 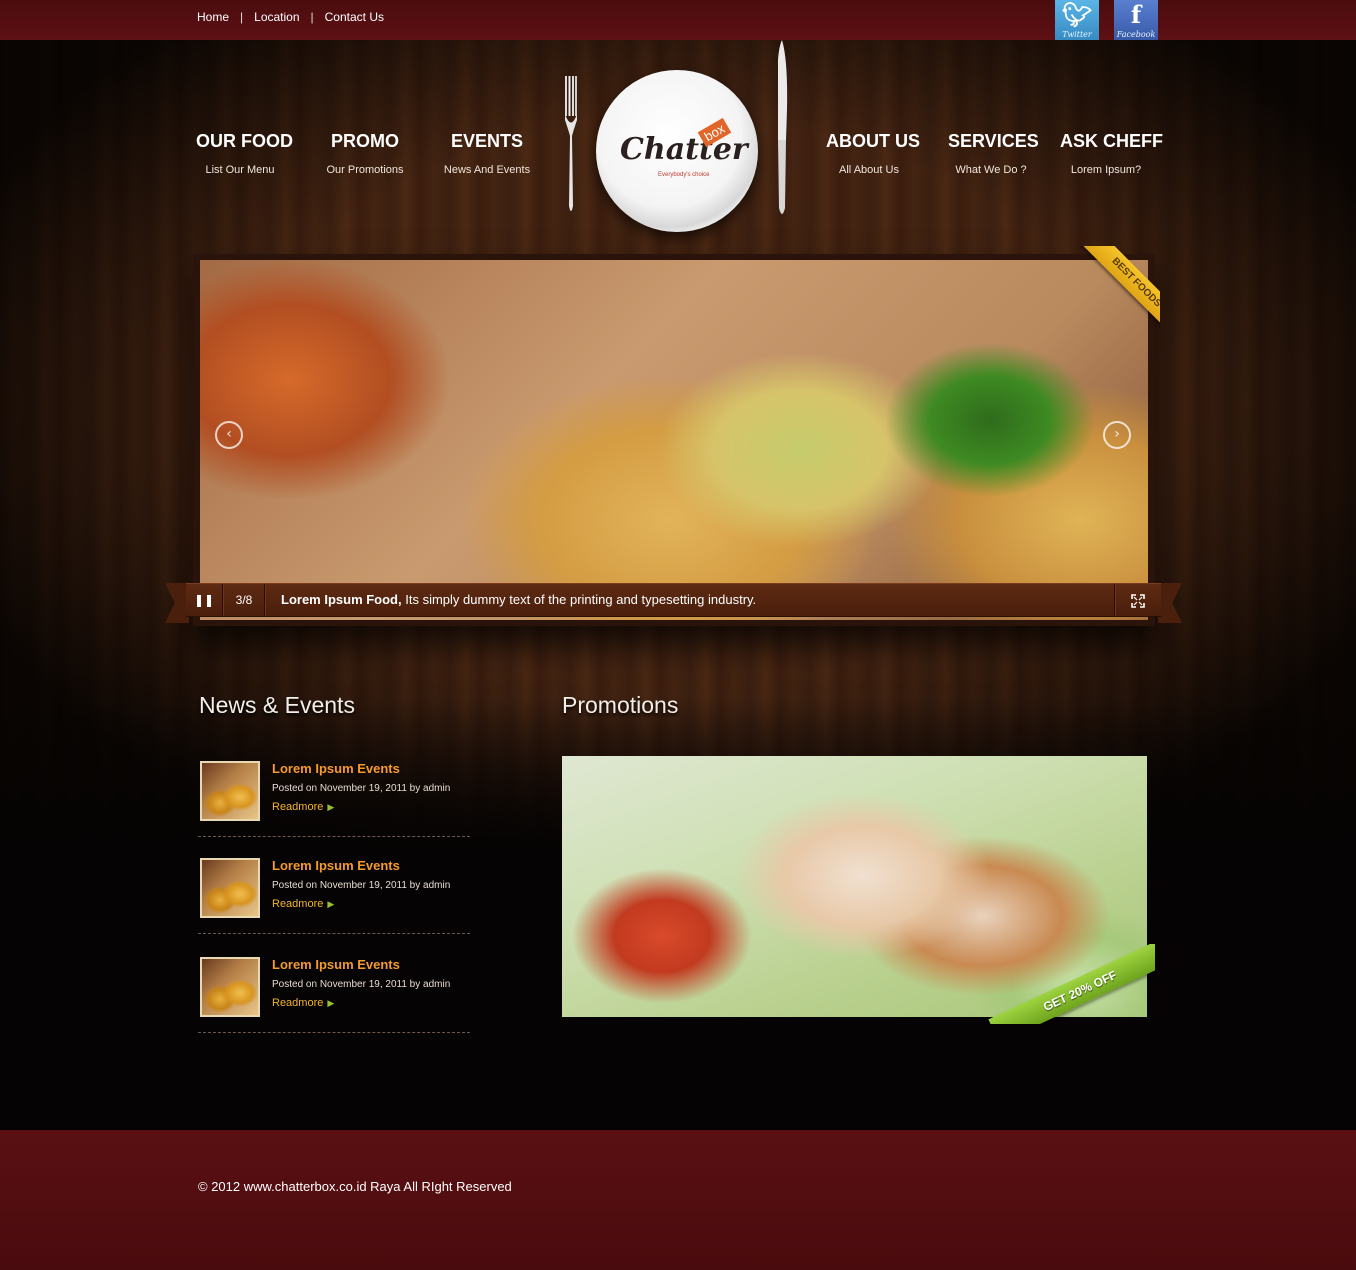 I want to click on top-link-location: Location, so click(x=276, y=17).